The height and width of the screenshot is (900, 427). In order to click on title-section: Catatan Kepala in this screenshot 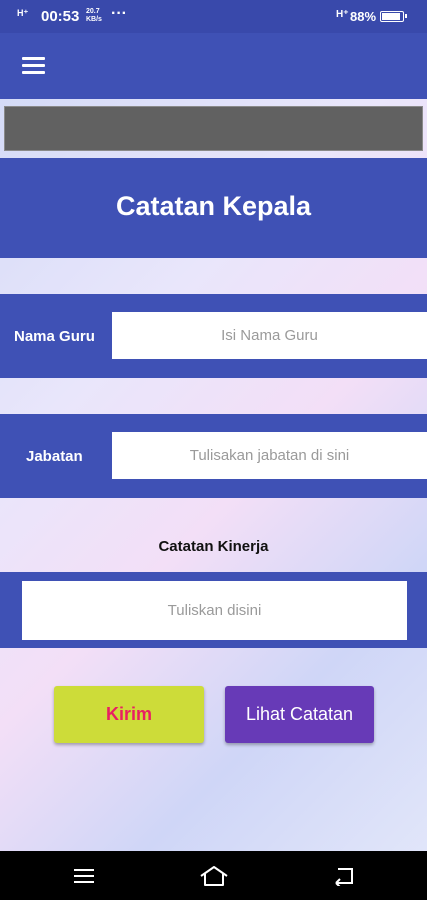, I will do `click(213, 208)`.